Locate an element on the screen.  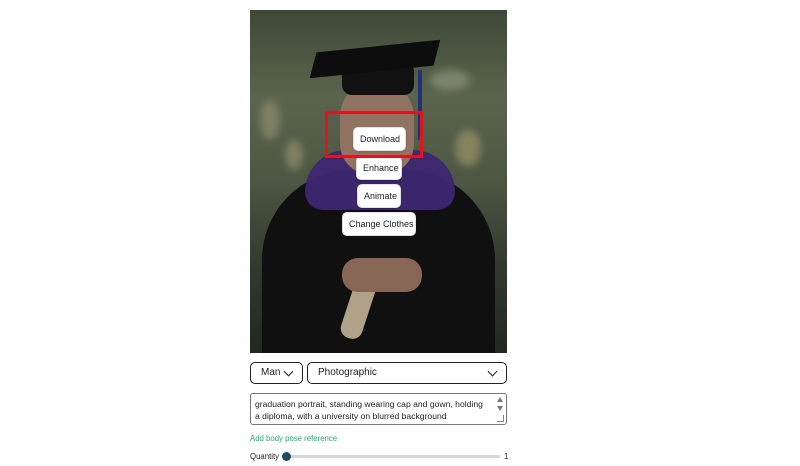
style-select: Photographic is located at coordinates (407, 373).